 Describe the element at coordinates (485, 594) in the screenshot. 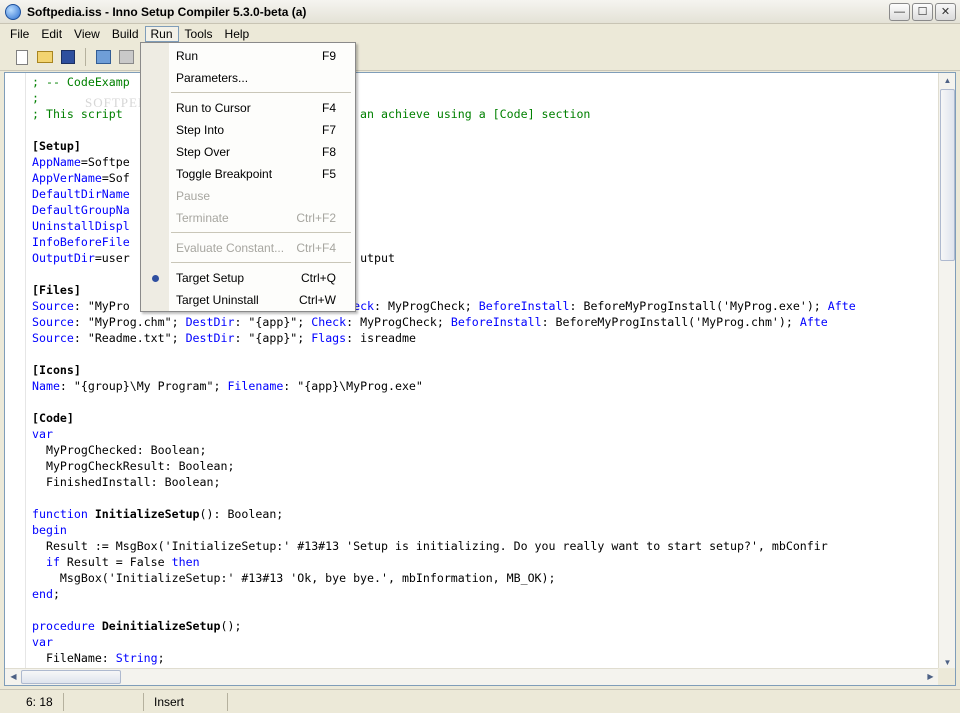

I see `code-line: end;` at that location.